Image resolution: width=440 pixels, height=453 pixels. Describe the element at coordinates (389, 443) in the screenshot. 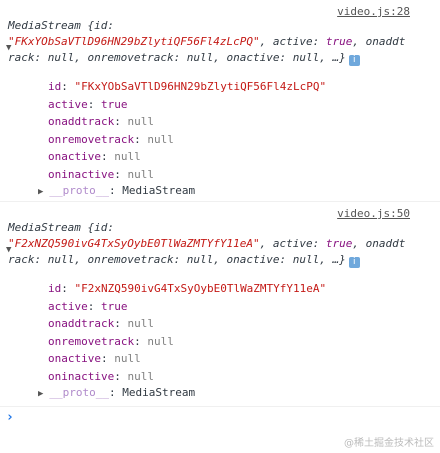

I see `watermark: @稀土掘金技术社区` at that location.